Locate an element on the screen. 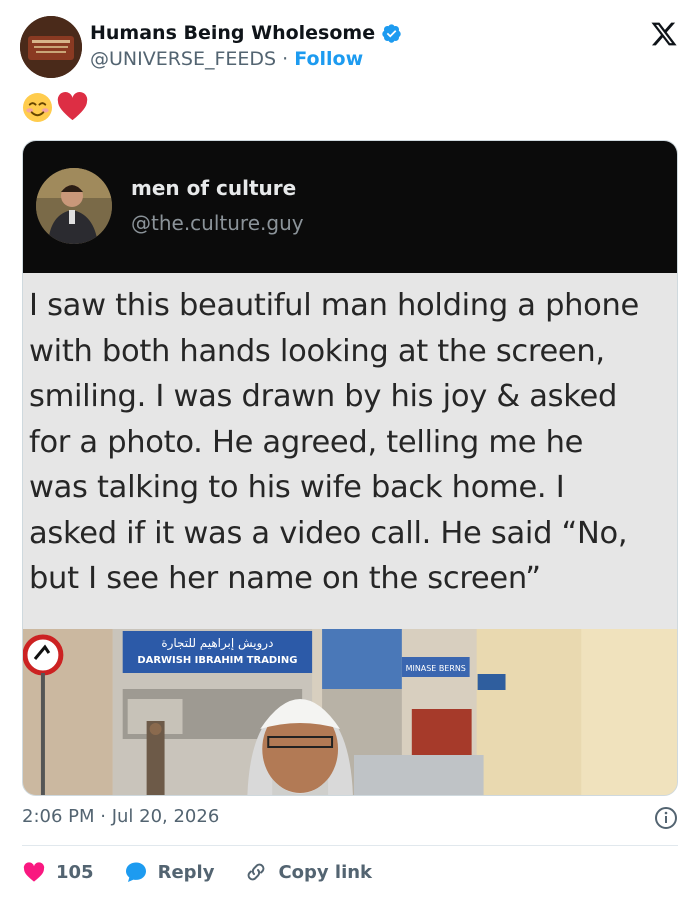  like-count: 105 is located at coordinates (75, 872).